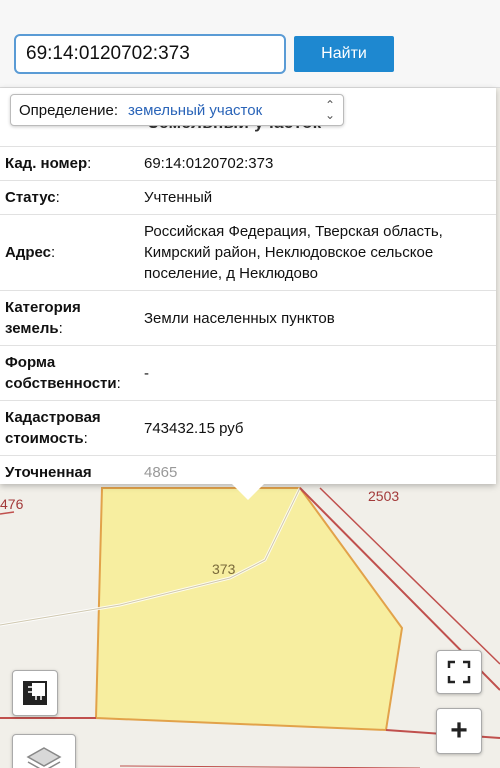  I want to click on row-key: стоимость, so click(44, 438).